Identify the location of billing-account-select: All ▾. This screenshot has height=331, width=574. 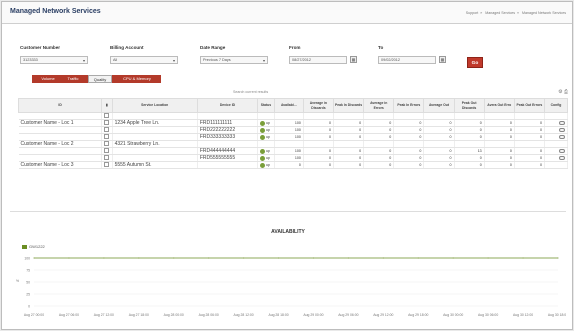
(144, 60).